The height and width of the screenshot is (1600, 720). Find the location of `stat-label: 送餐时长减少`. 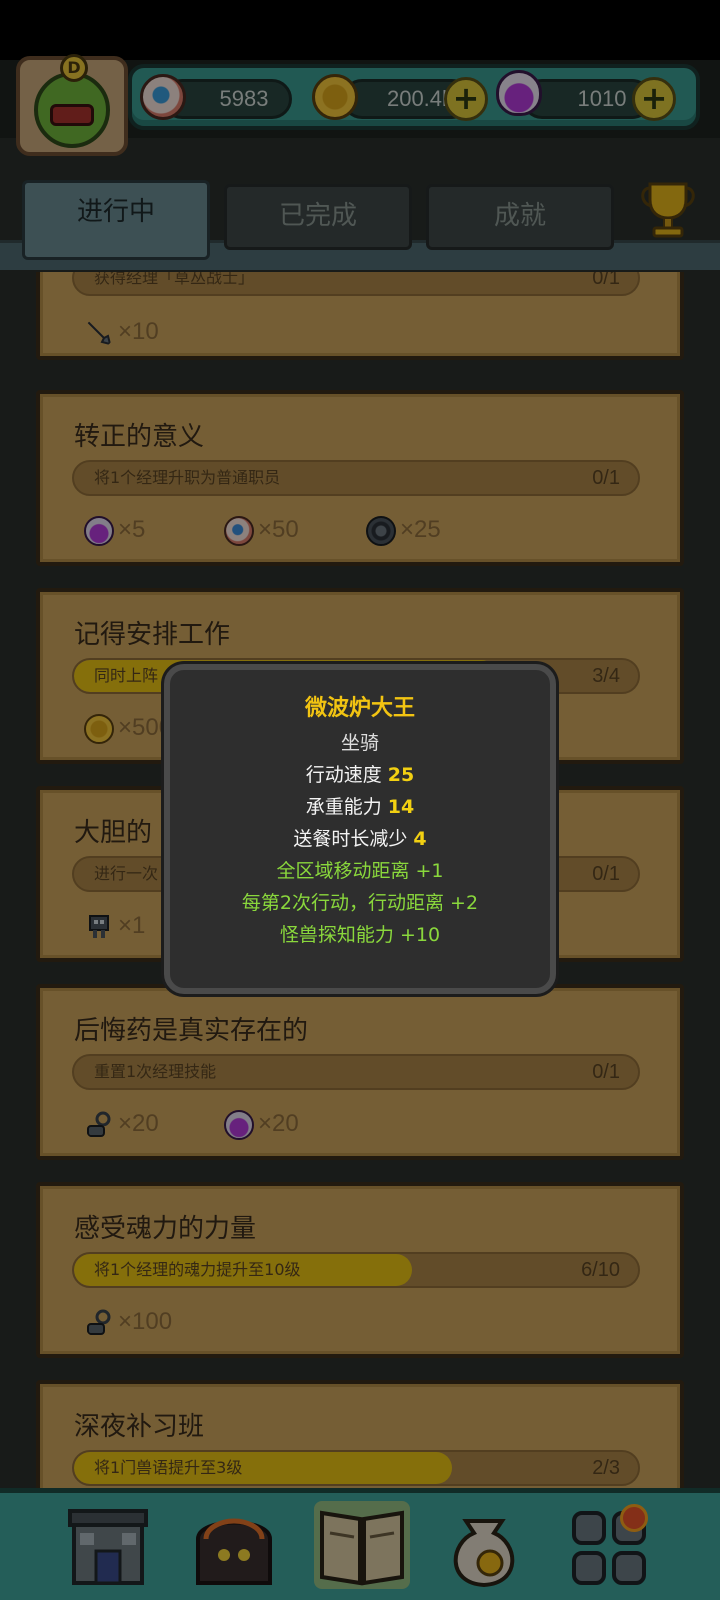

stat-label: 送餐时长减少 is located at coordinates (350, 839).